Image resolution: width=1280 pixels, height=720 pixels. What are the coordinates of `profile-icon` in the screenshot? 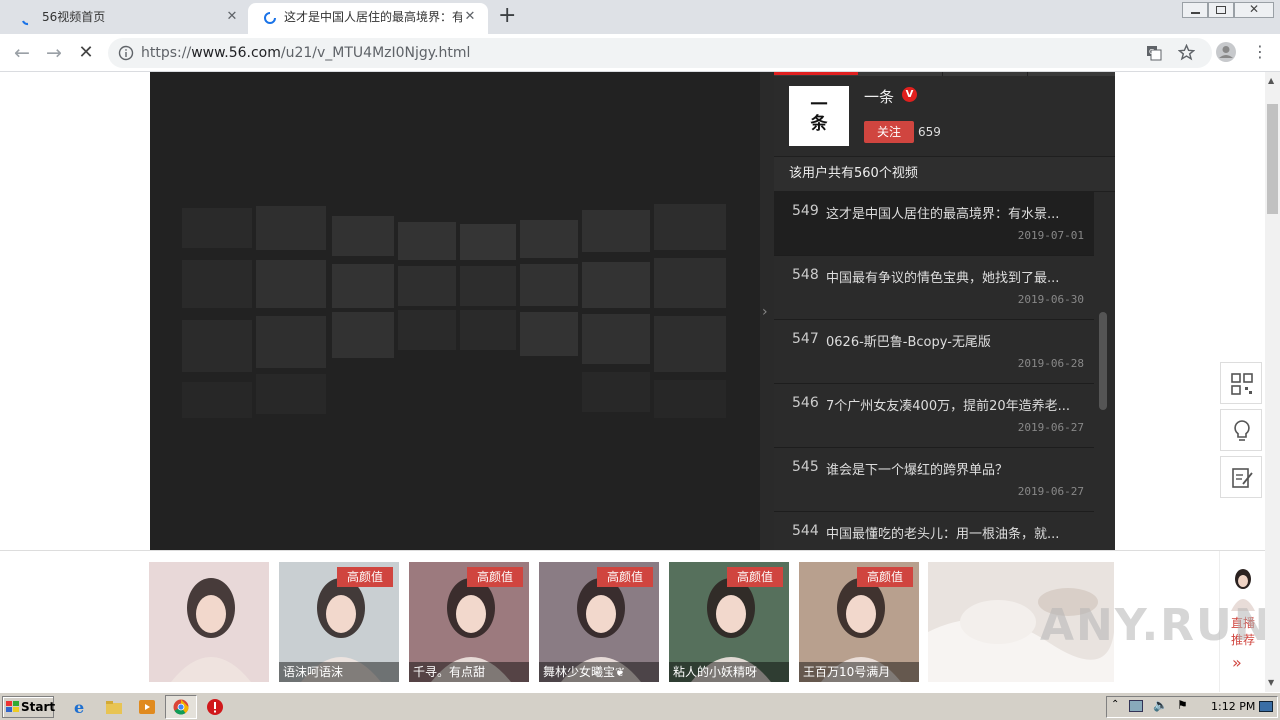 It's located at (1226, 52).